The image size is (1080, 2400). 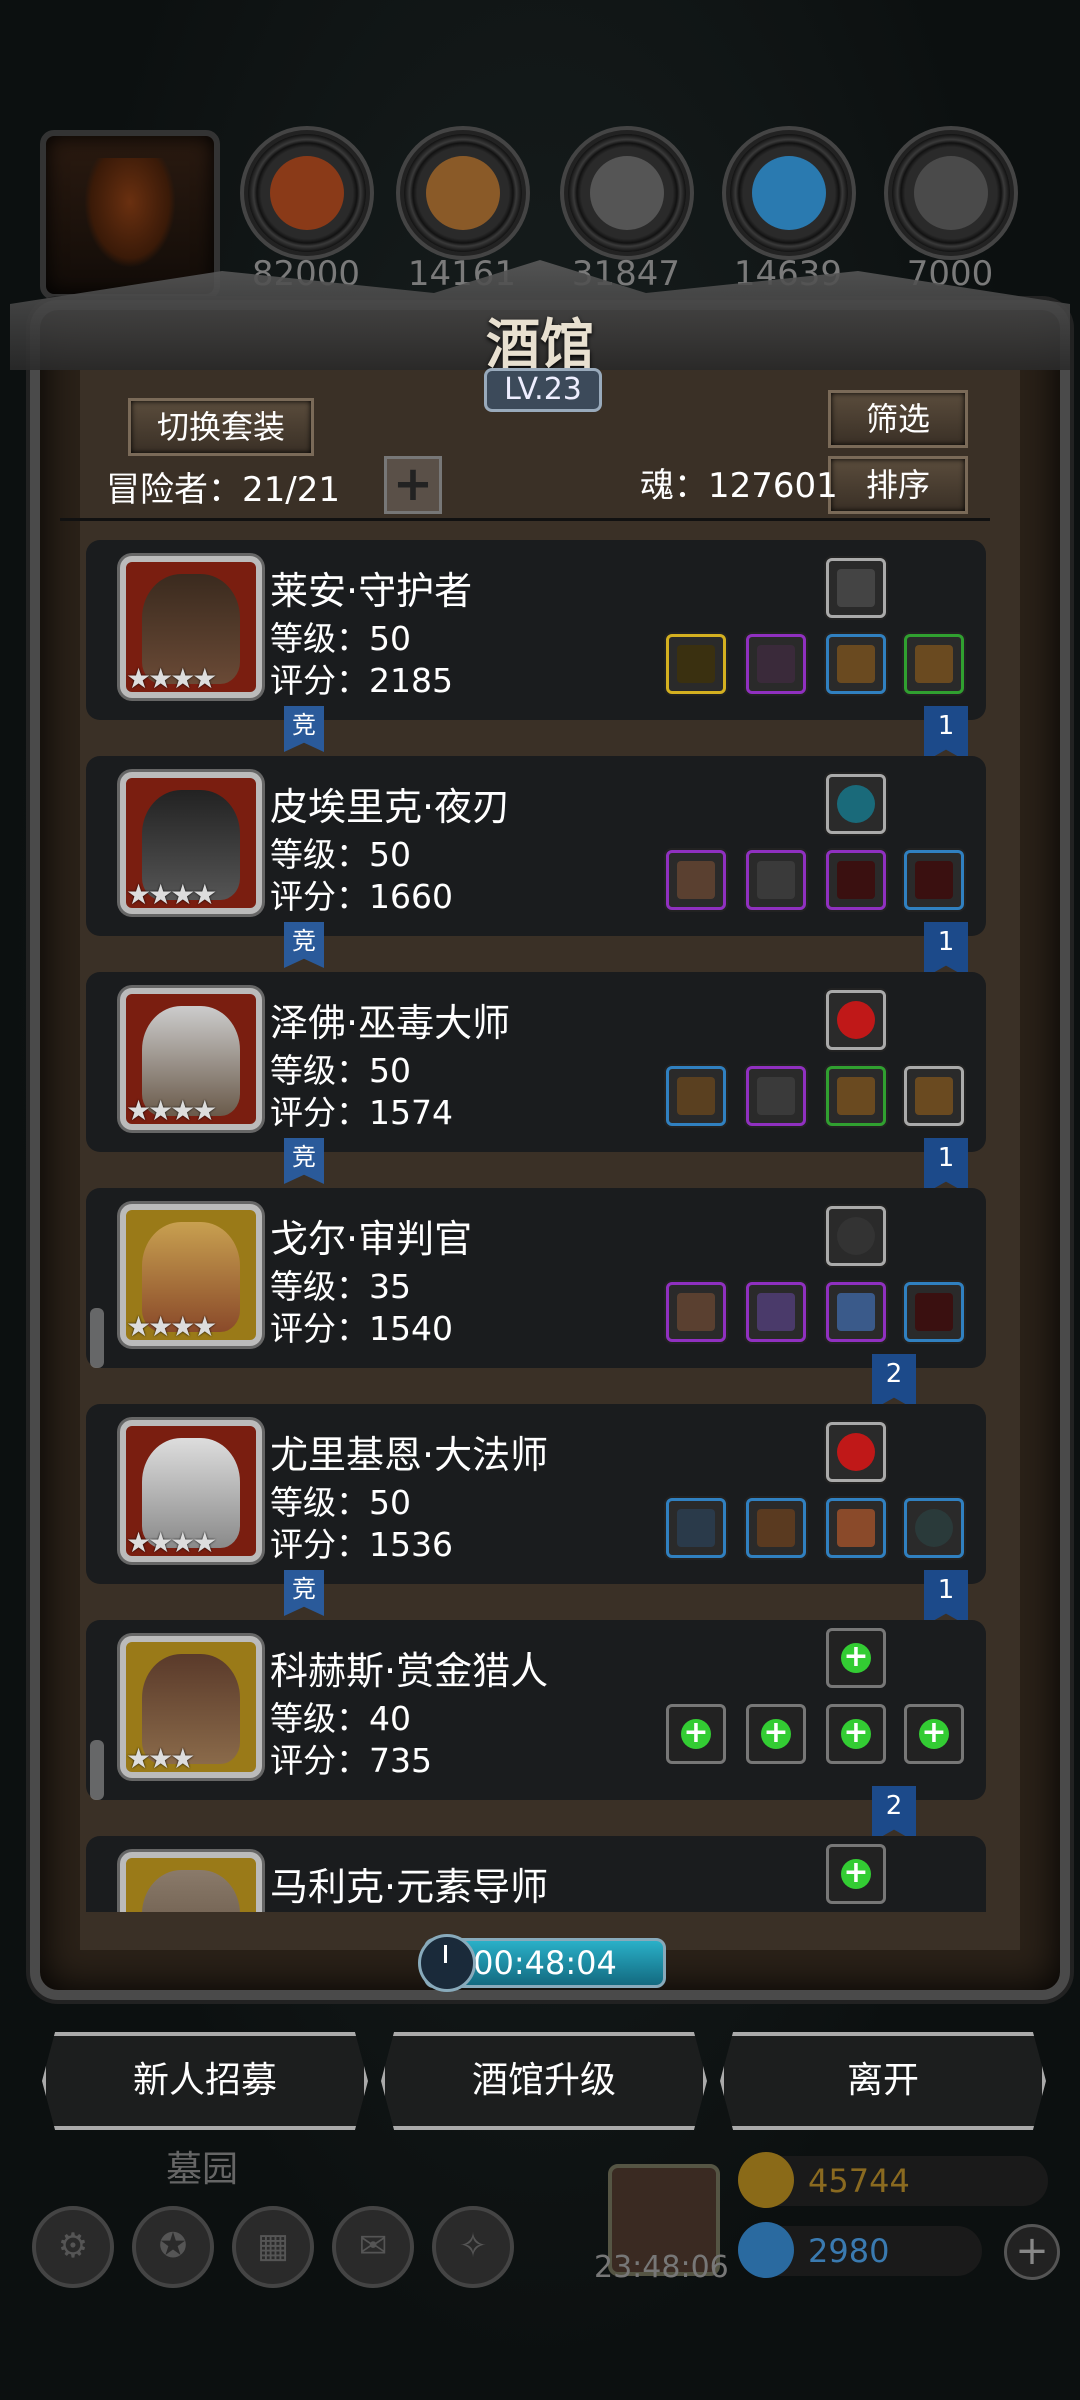 What do you see at coordinates (273, 2247) in the screenshot?
I see `castle-icon: ▦` at bounding box center [273, 2247].